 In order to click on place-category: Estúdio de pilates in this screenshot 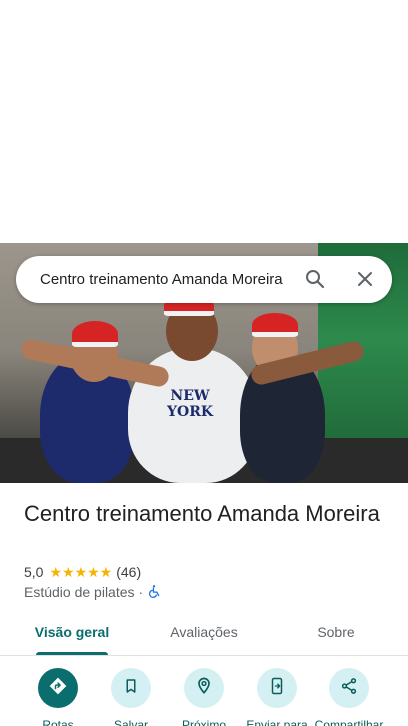, I will do `click(79, 592)`.